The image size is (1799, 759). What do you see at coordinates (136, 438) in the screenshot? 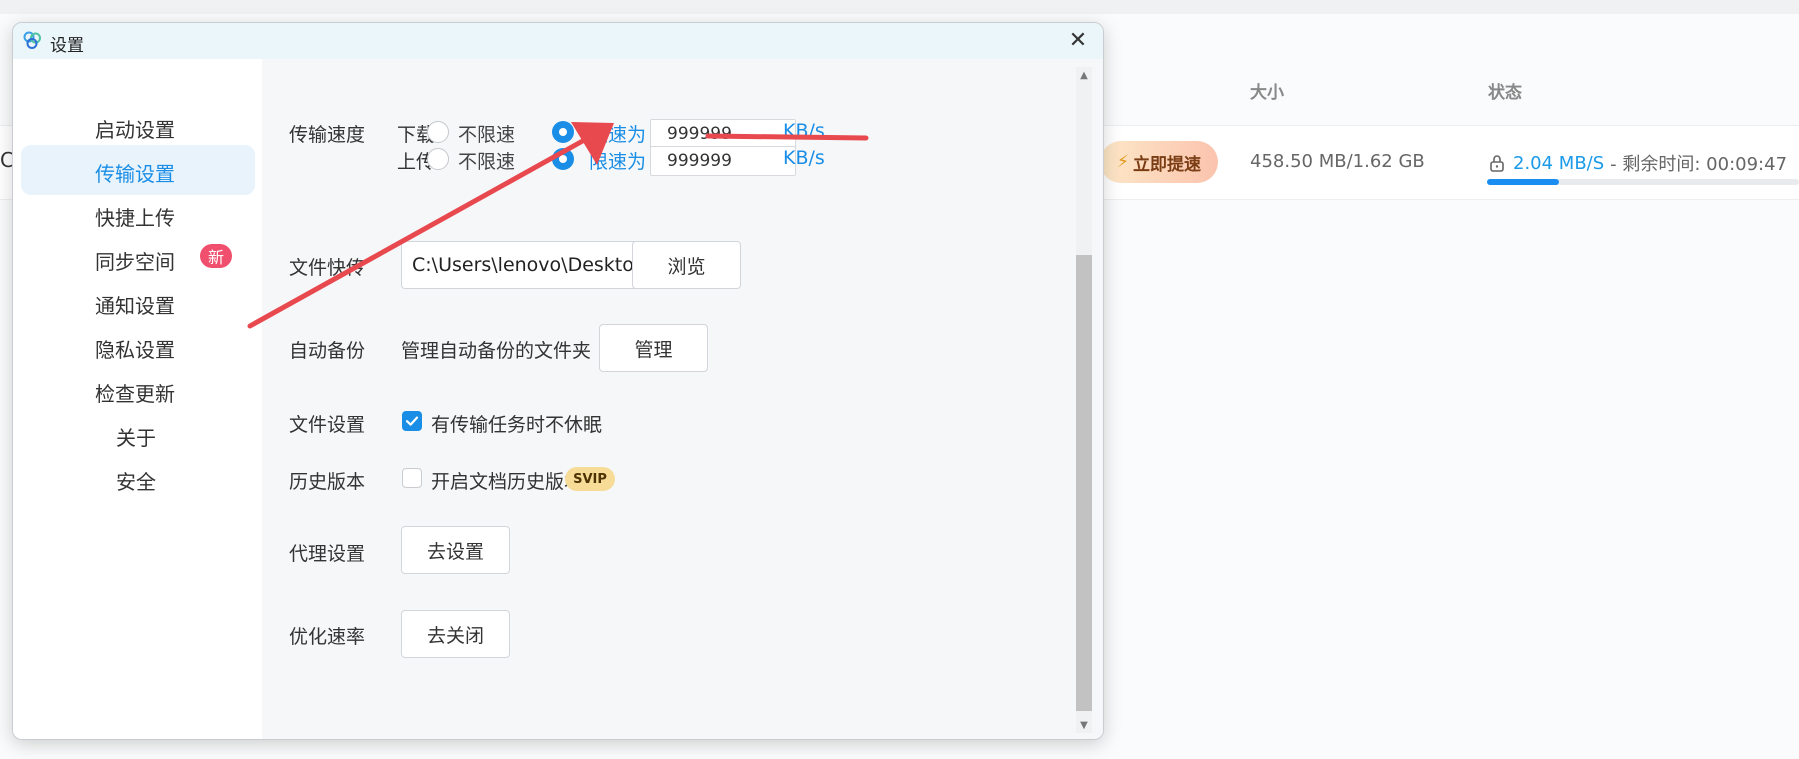
I see `nav-item-label: 关于` at bounding box center [136, 438].